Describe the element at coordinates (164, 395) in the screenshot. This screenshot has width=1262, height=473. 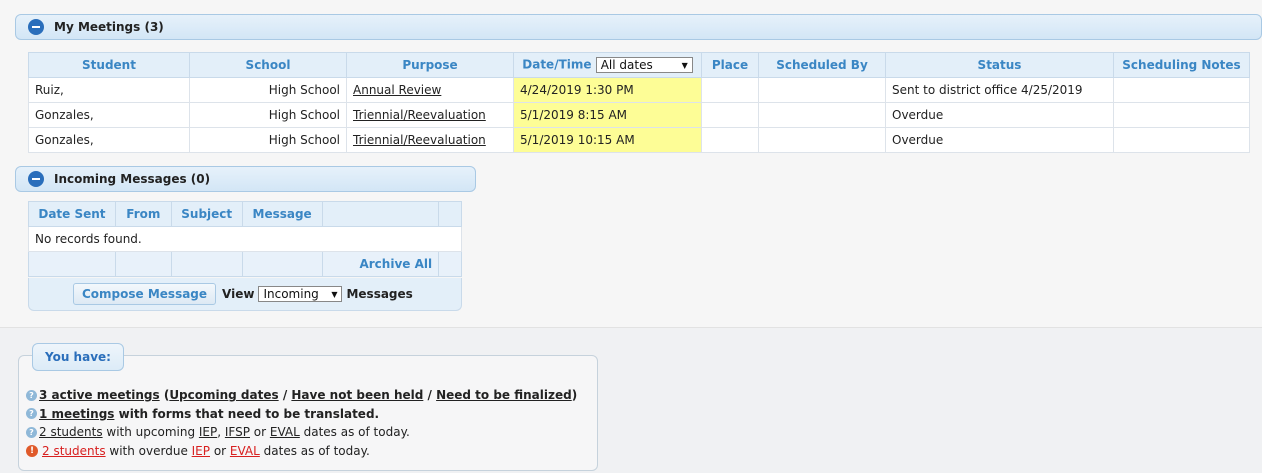
I see `paren-open: (` at that location.